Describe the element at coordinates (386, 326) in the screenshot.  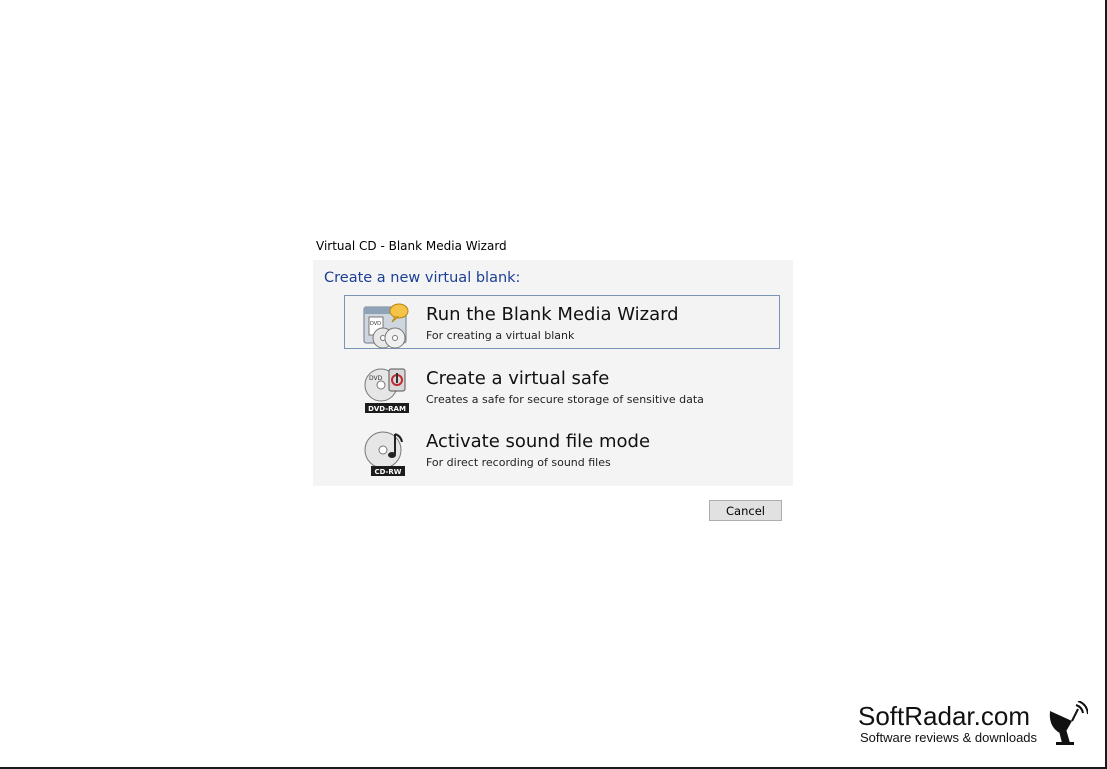
I see `dvd-wizard-icon: DVD` at that location.